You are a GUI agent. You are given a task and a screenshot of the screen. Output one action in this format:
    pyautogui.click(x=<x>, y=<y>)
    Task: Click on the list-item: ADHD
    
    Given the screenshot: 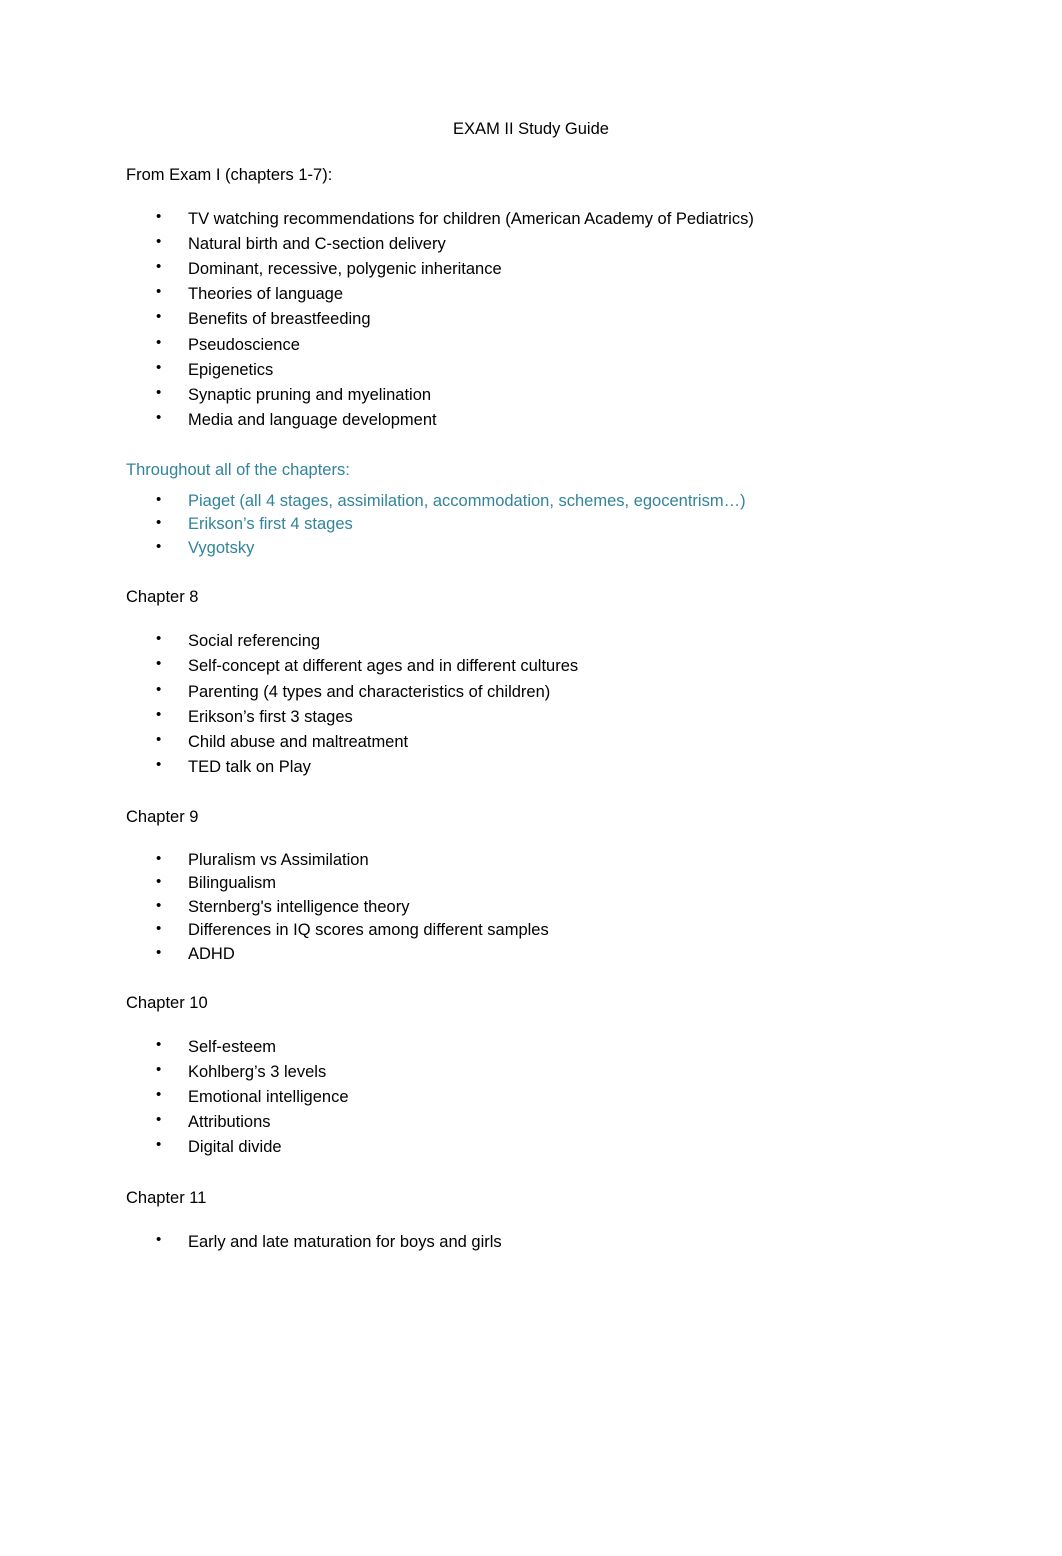 What is the action you would take?
    pyautogui.click(x=536, y=954)
    